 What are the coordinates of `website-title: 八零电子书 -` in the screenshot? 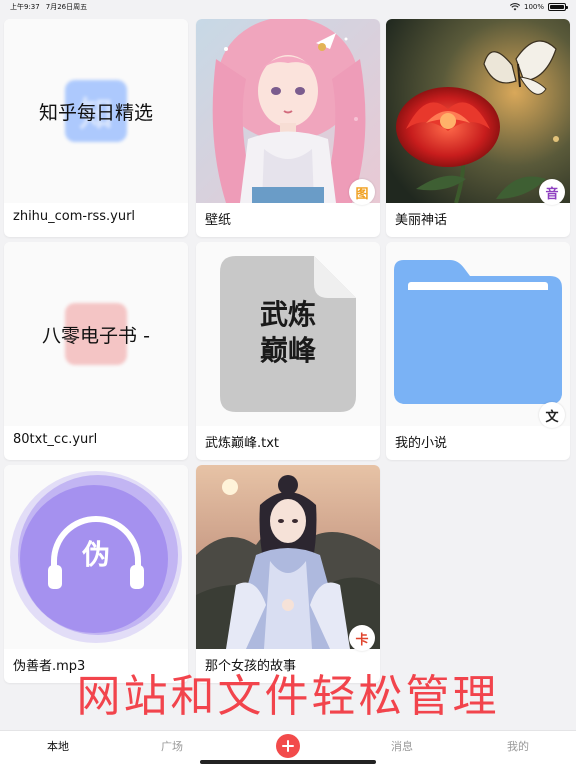 It's located at (96, 335).